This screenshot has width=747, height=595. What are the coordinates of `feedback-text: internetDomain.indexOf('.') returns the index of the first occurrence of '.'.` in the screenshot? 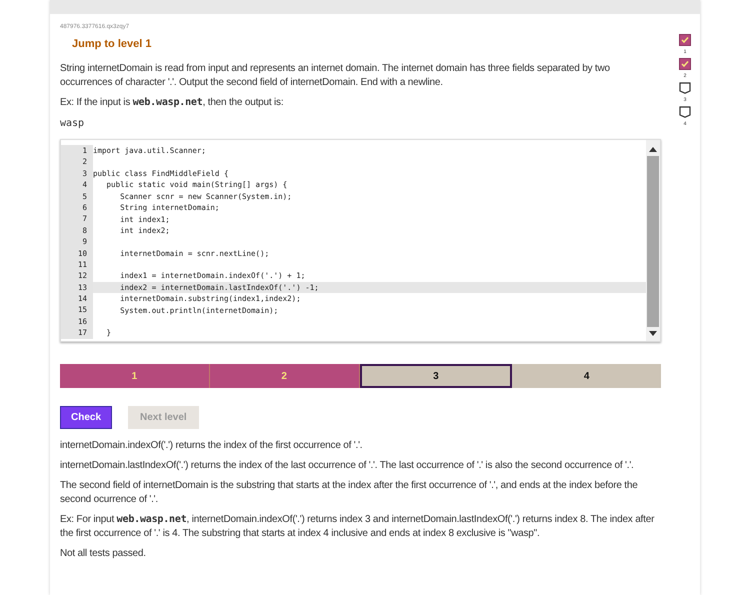 It's located at (212, 446).